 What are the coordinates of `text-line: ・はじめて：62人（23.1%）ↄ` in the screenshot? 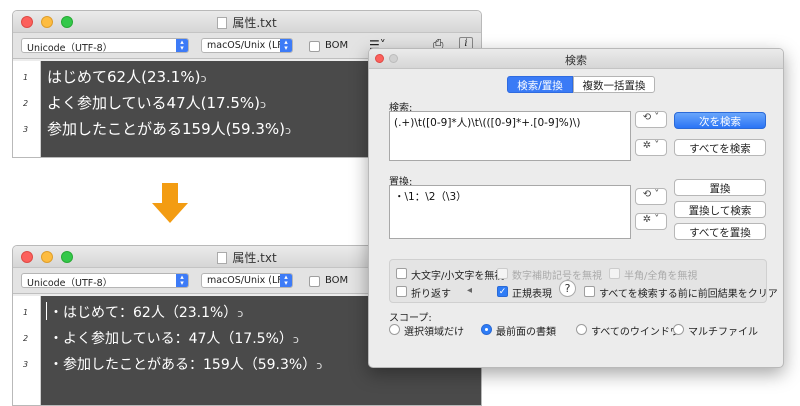 It's located at (146, 313).